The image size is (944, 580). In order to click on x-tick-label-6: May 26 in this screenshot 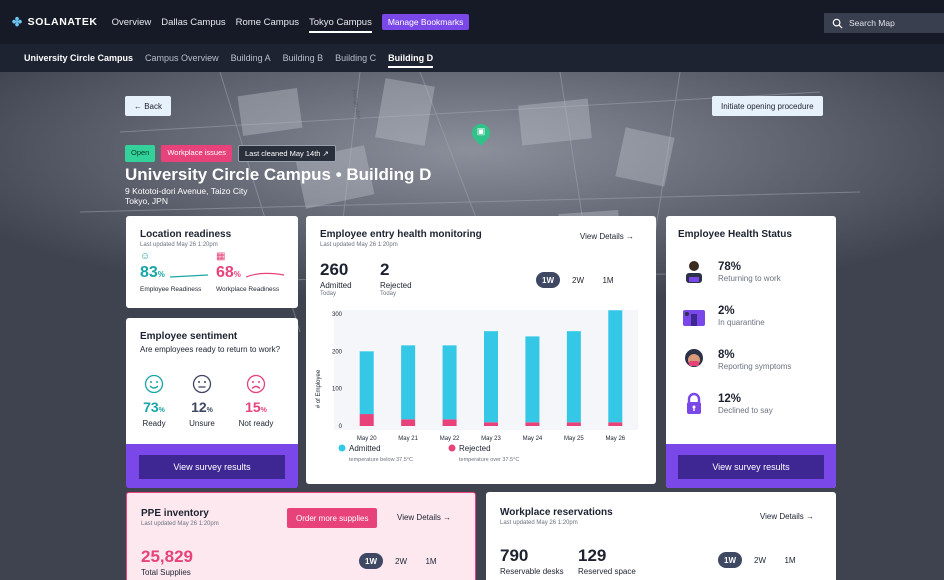, I will do `click(615, 439)`.